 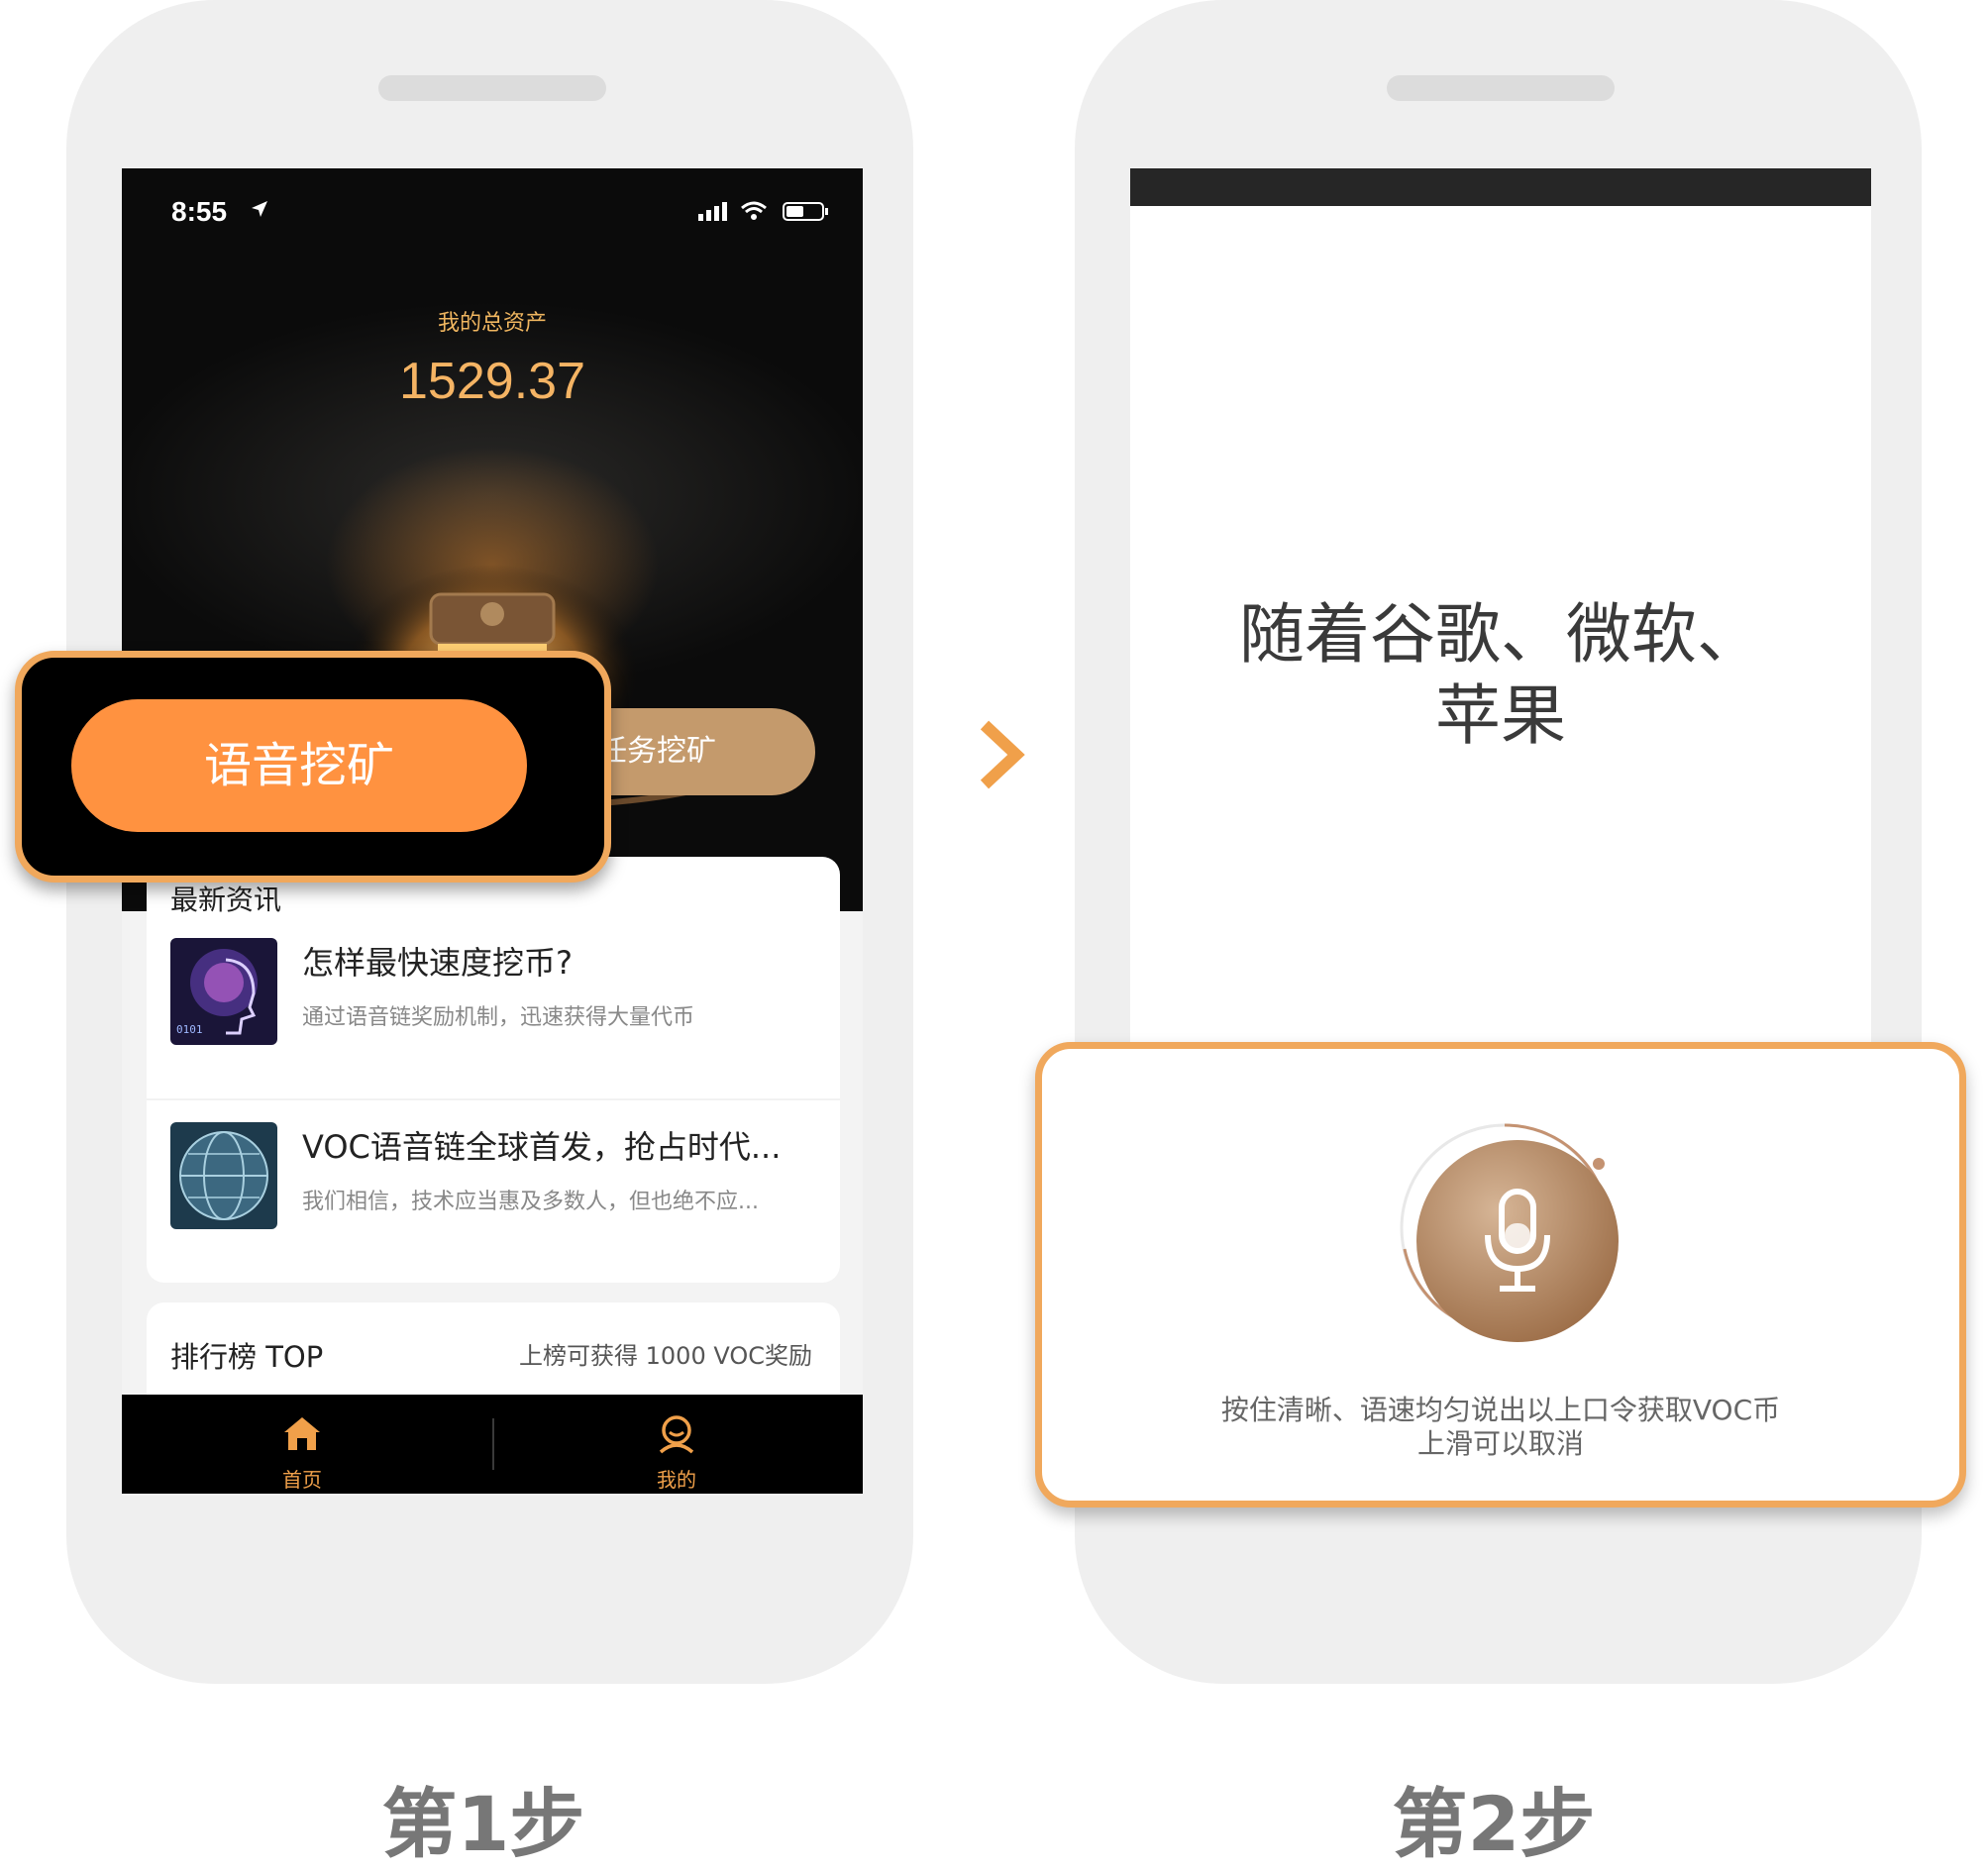 I want to click on leaderboard-reward-text: 上榜可获得 1000 VOC奖励, so click(x=665, y=1356).